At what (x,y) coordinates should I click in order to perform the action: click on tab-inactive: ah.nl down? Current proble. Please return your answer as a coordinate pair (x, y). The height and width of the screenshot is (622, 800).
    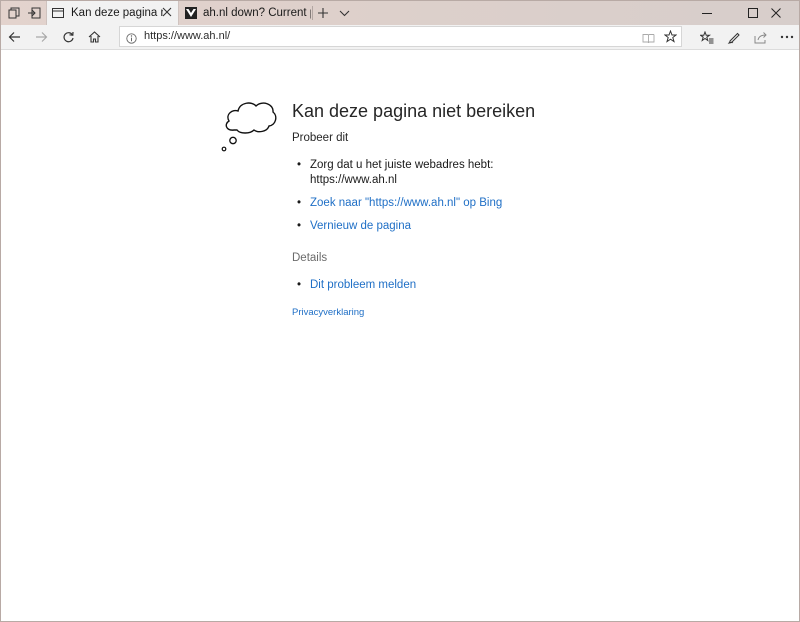
    Looking at the image, I should click on (246, 13).